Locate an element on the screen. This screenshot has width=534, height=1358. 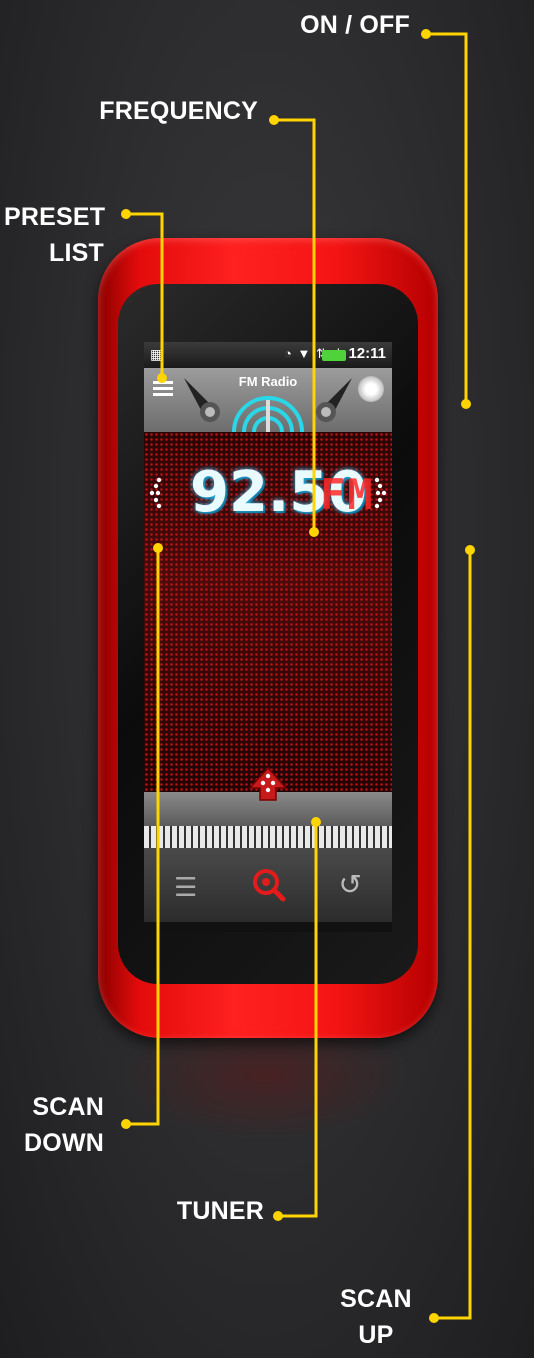
scan-up-label-2: UP is located at coordinates (376, 1335).